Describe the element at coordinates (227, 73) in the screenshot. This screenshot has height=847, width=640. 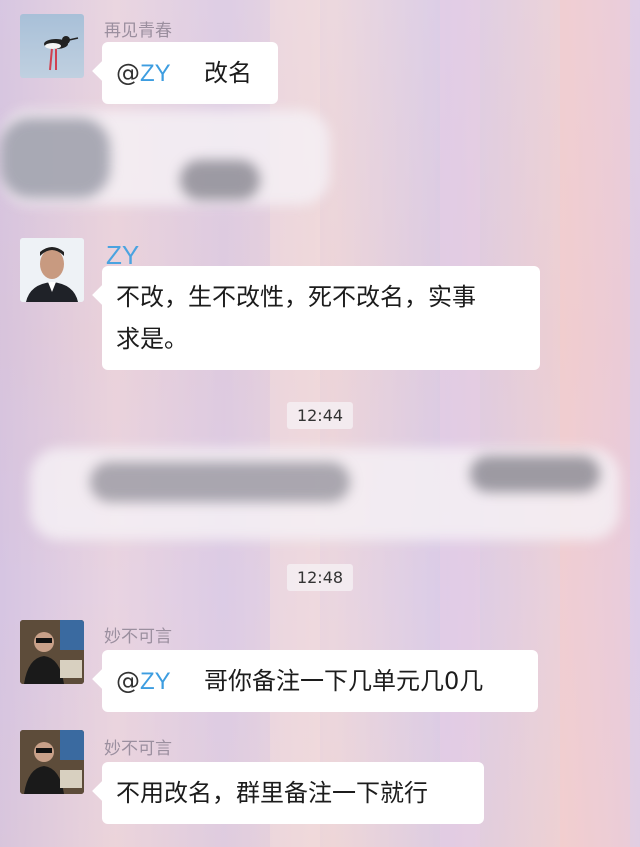
I see `message-text: 改名` at that location.